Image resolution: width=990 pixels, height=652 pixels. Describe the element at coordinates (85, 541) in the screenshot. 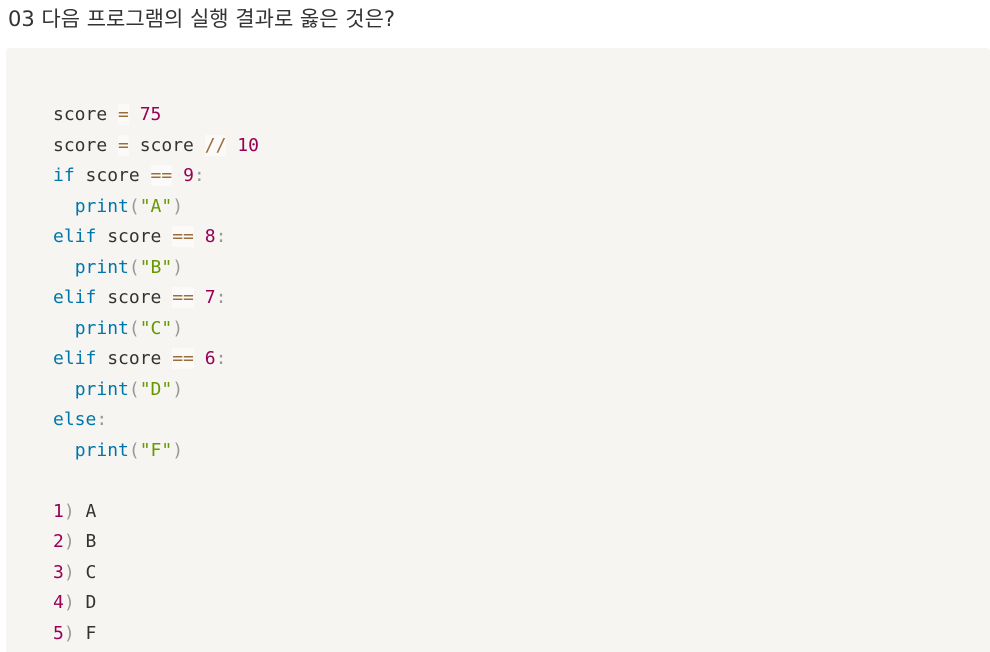

I see `code-token: B` at that location.